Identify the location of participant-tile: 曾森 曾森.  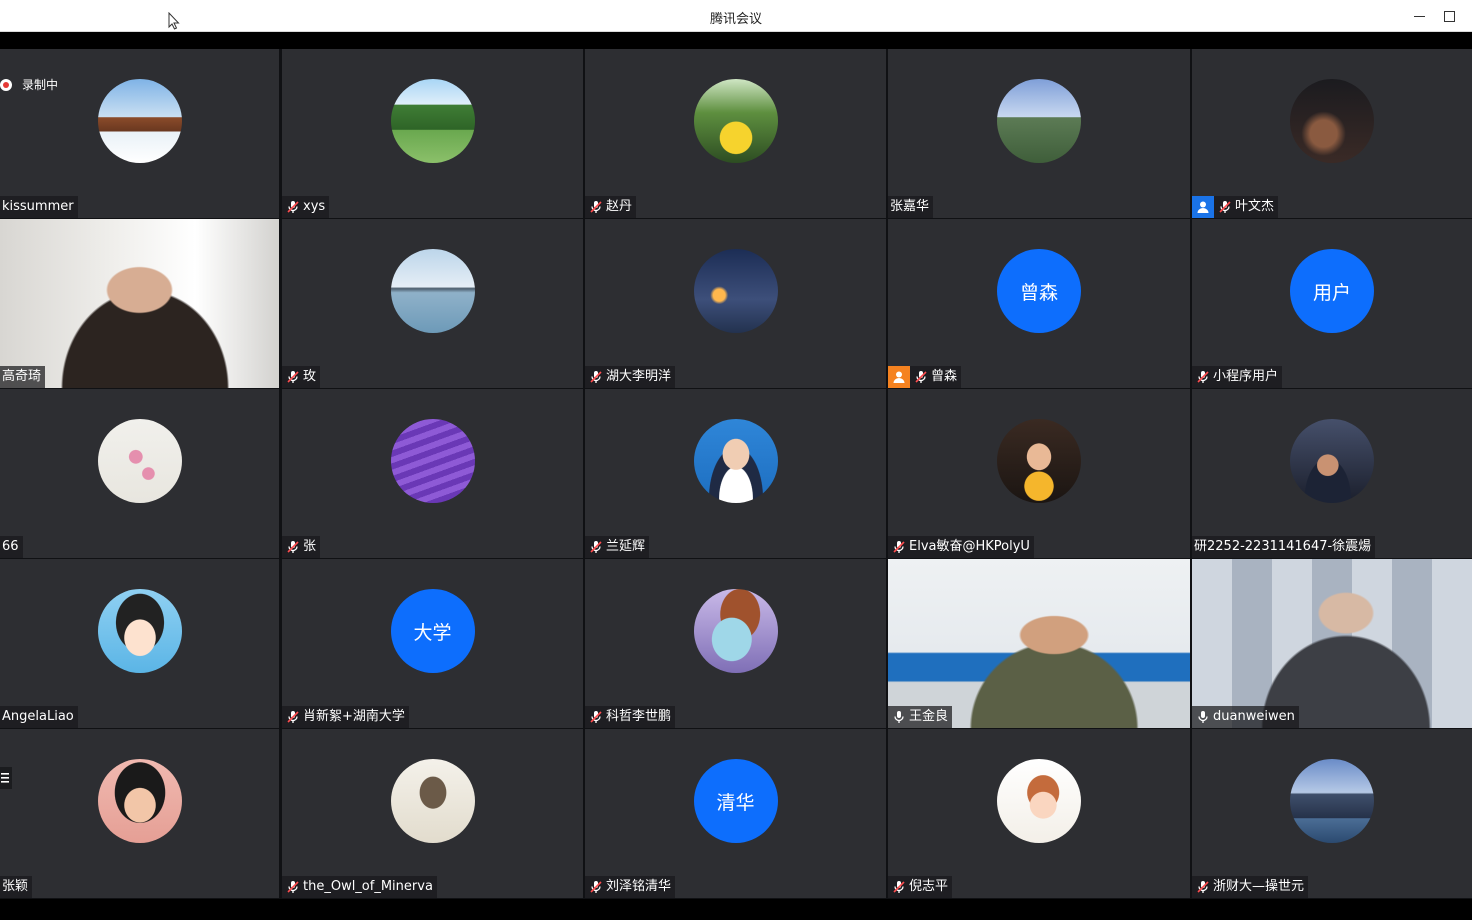
(1039, 303).